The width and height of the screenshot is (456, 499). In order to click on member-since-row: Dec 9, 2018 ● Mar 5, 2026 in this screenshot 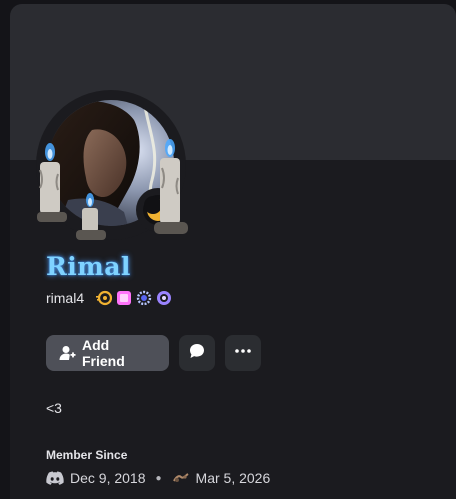, I will do `click(158, 478)`.